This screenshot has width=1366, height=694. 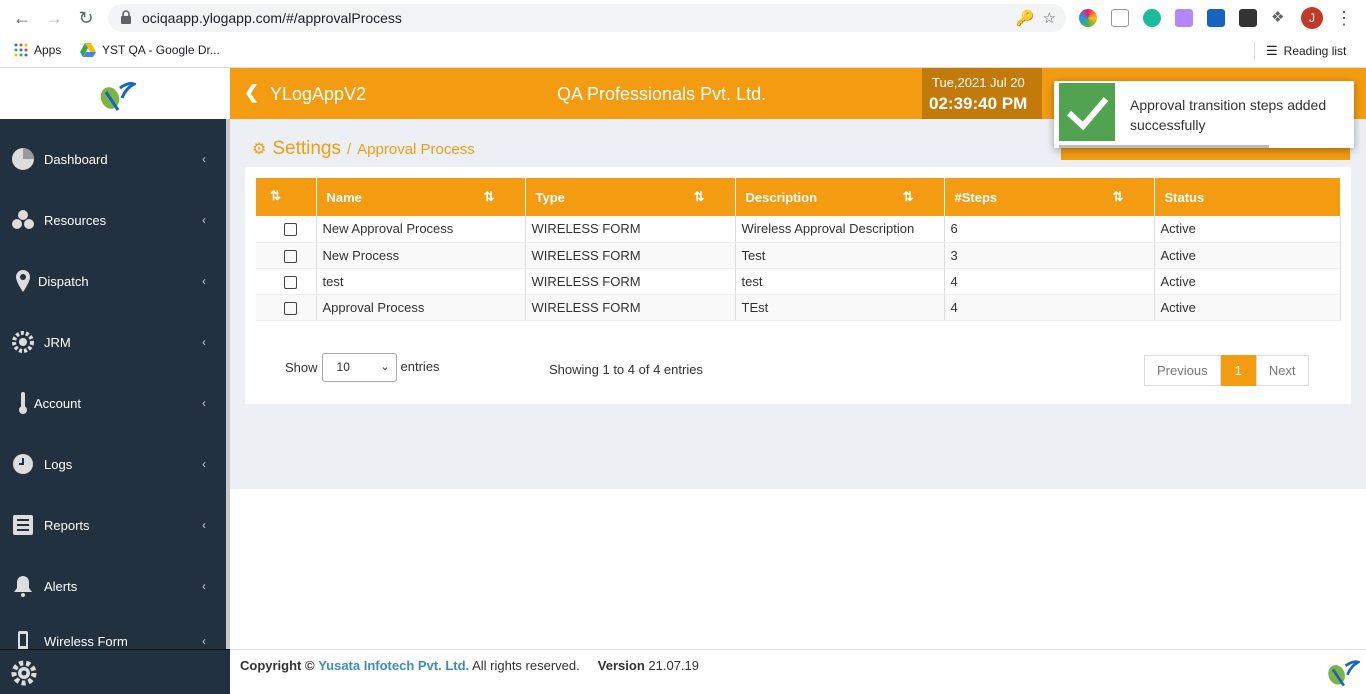 I want to click on entries-length-control: Show 10 ⌄ entries, so click(x=362, y=367).